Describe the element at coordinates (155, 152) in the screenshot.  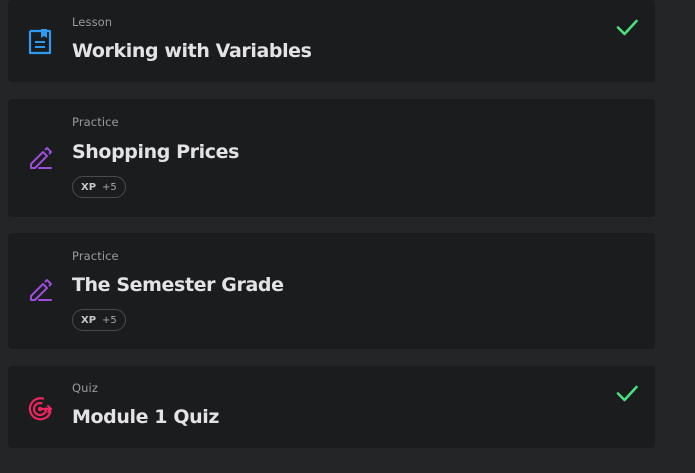
I see `item-title: Shopping Prices` at that location.